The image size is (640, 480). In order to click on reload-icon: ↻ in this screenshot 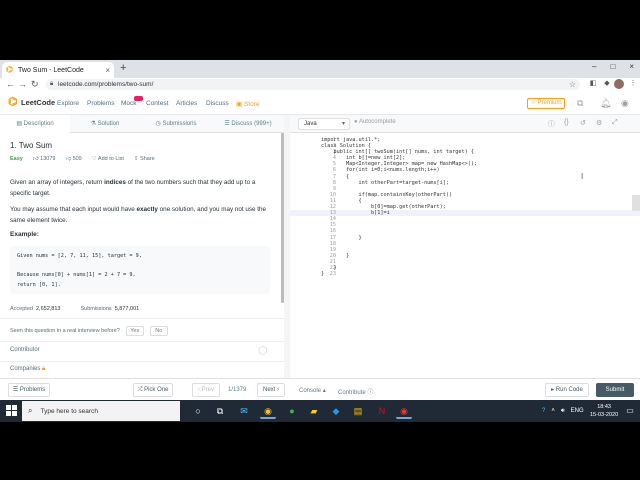, I will do `click(35, 84)`.